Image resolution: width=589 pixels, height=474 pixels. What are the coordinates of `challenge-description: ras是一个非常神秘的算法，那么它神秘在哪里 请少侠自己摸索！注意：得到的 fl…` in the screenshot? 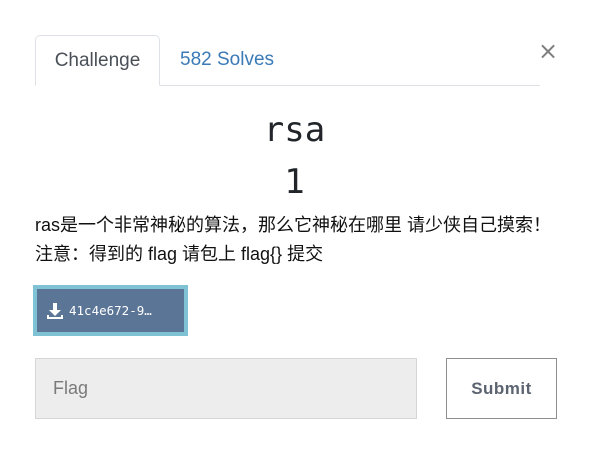 It's located at (293, 239).